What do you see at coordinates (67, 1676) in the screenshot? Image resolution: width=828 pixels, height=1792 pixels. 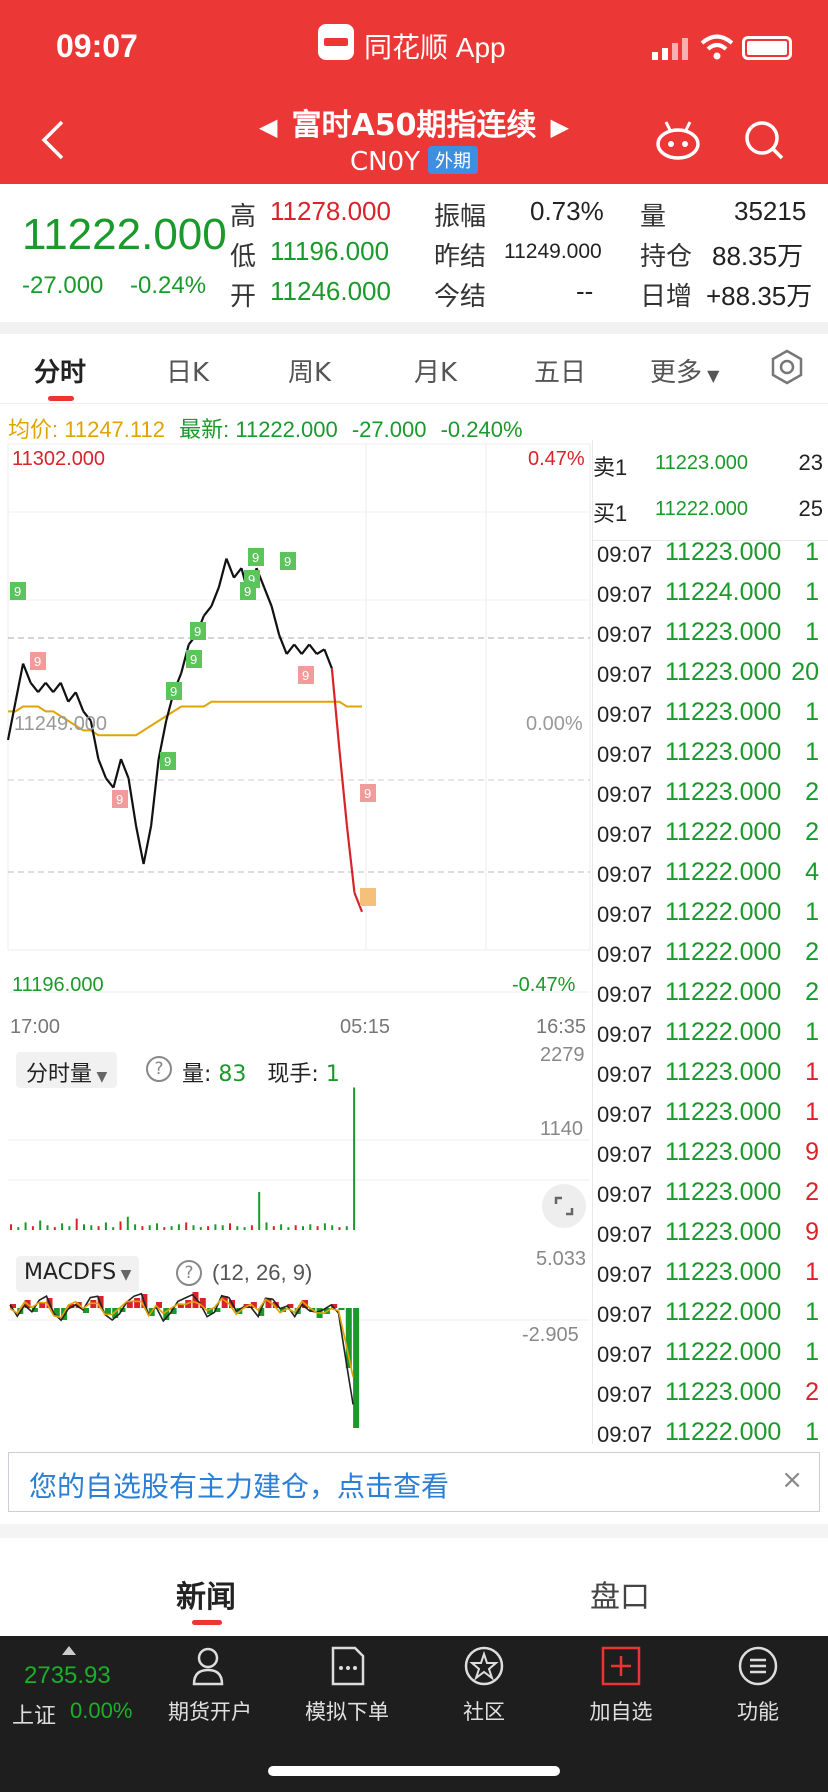 I see `index-value: 2735.93` at bounding box center [67, 1676].